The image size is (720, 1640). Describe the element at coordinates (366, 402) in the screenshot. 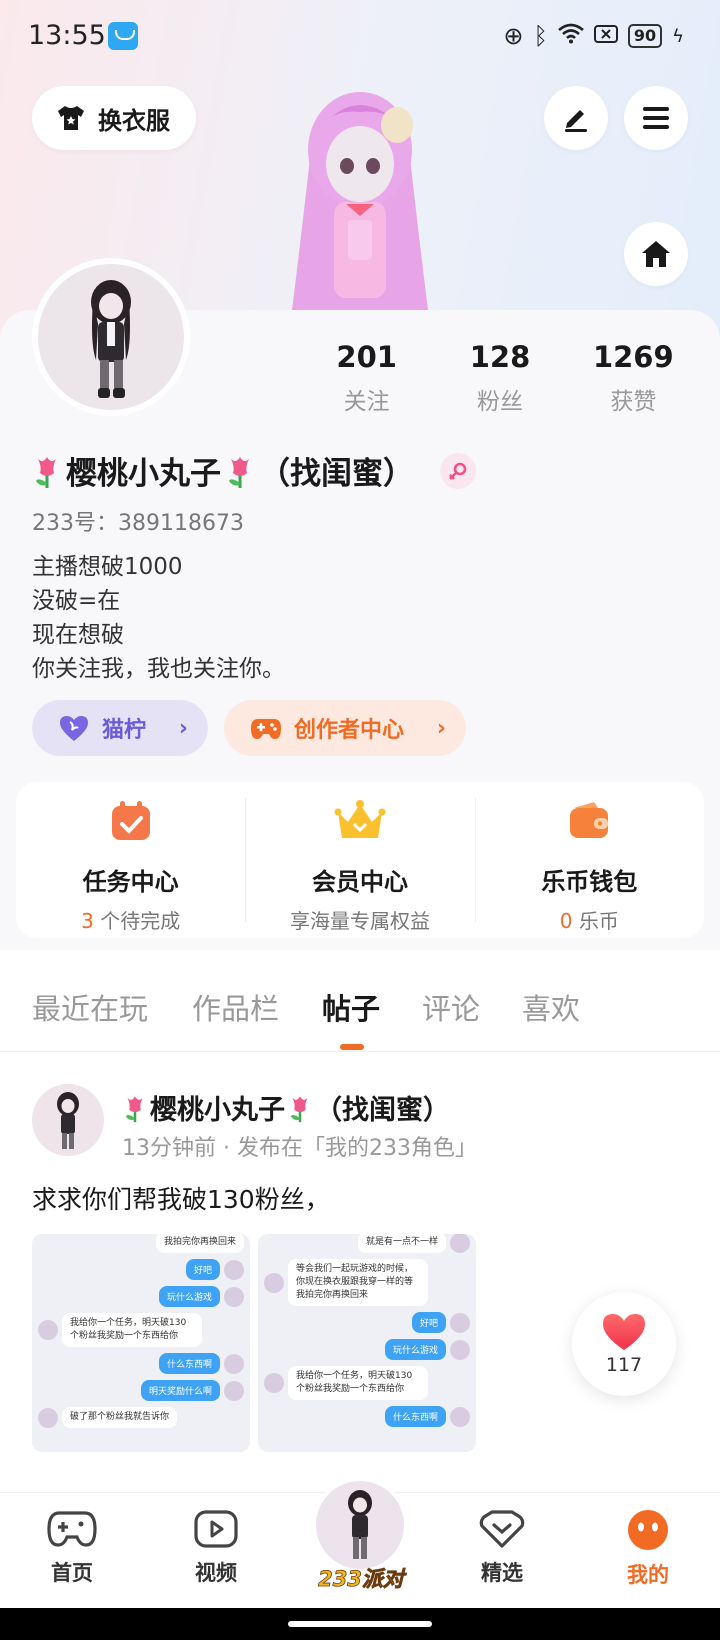

I see `following-label: 关注` at that location.